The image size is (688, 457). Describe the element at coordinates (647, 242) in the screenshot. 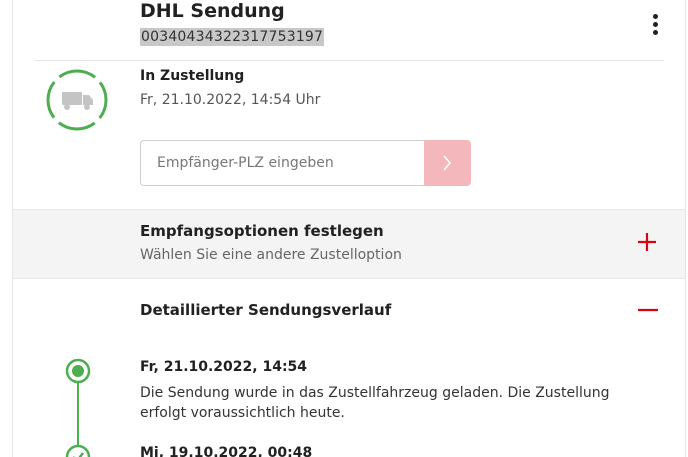

I see `plus-icon` at that location.